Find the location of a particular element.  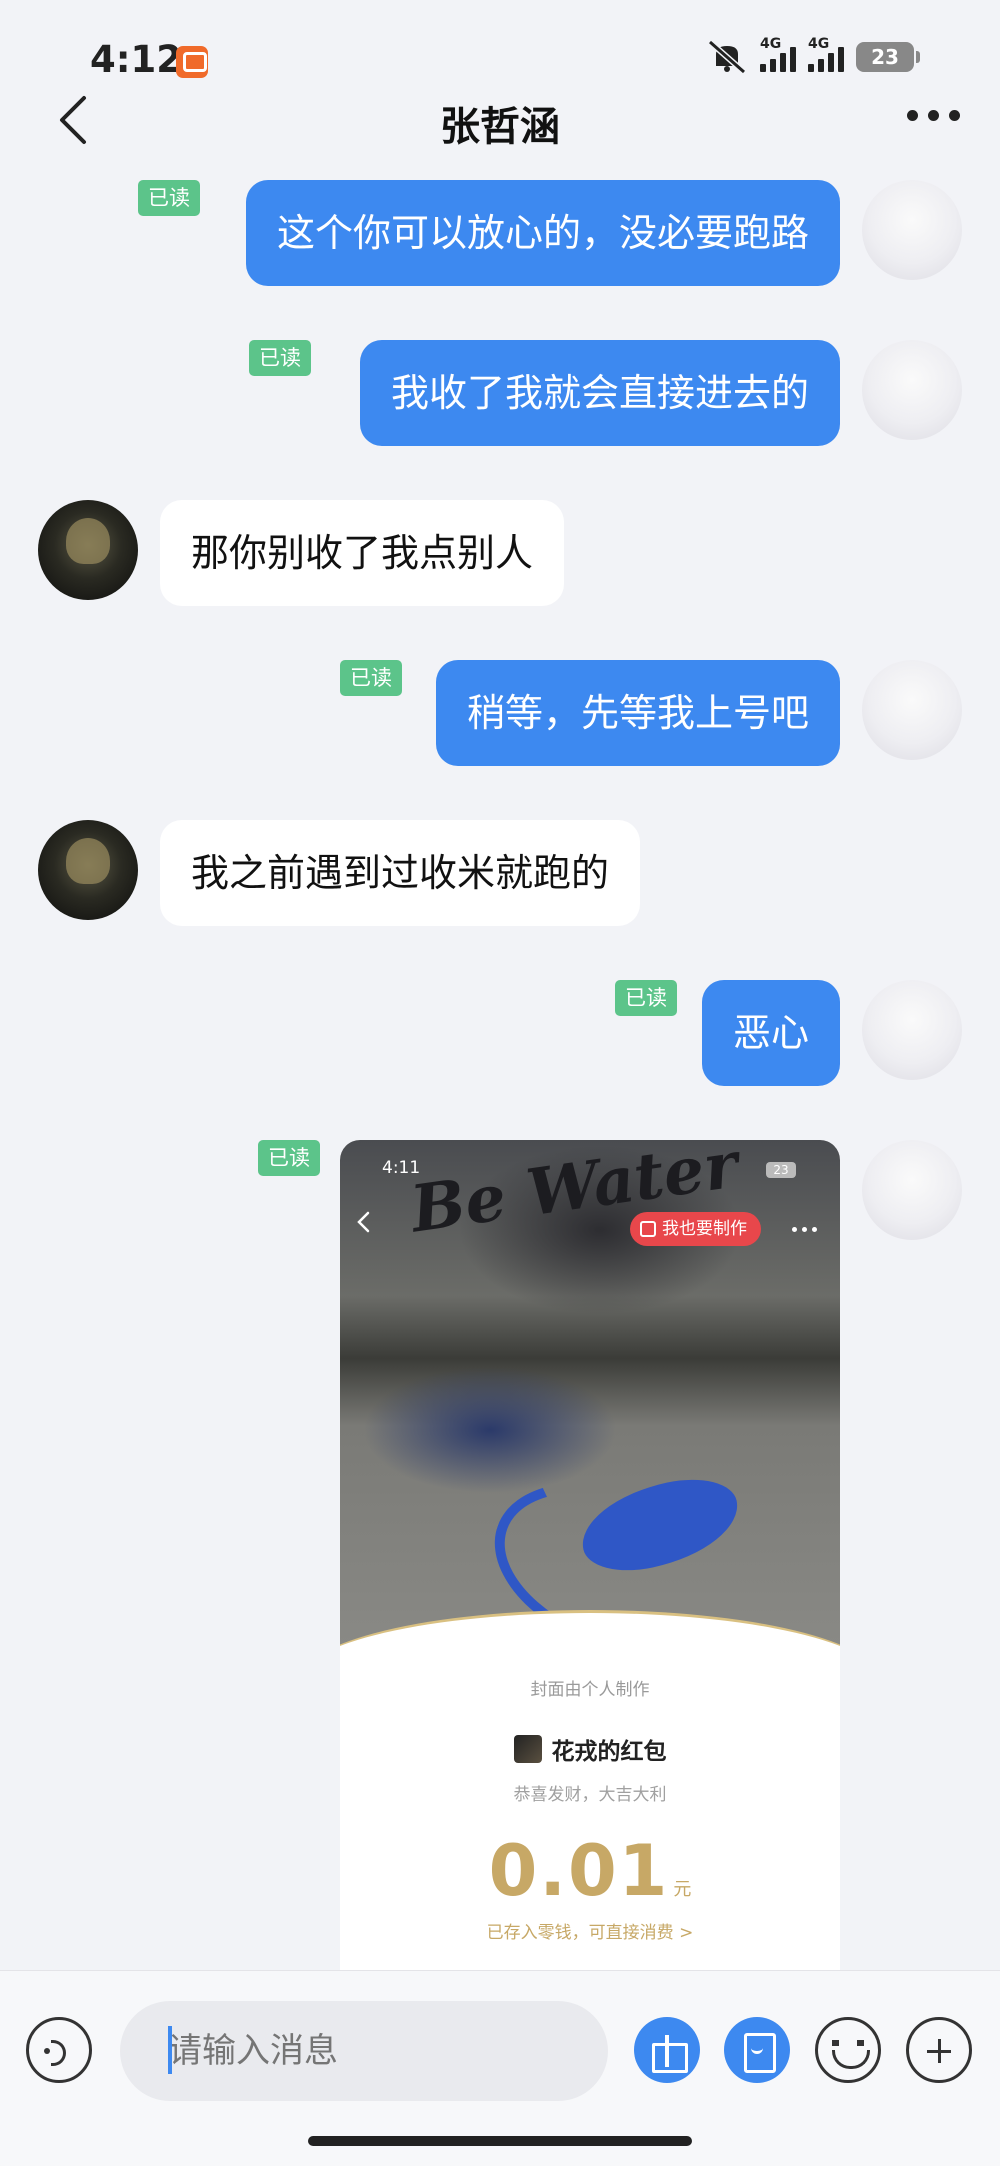

signal-icon-1: 4G is located at coordinates (778, 54).